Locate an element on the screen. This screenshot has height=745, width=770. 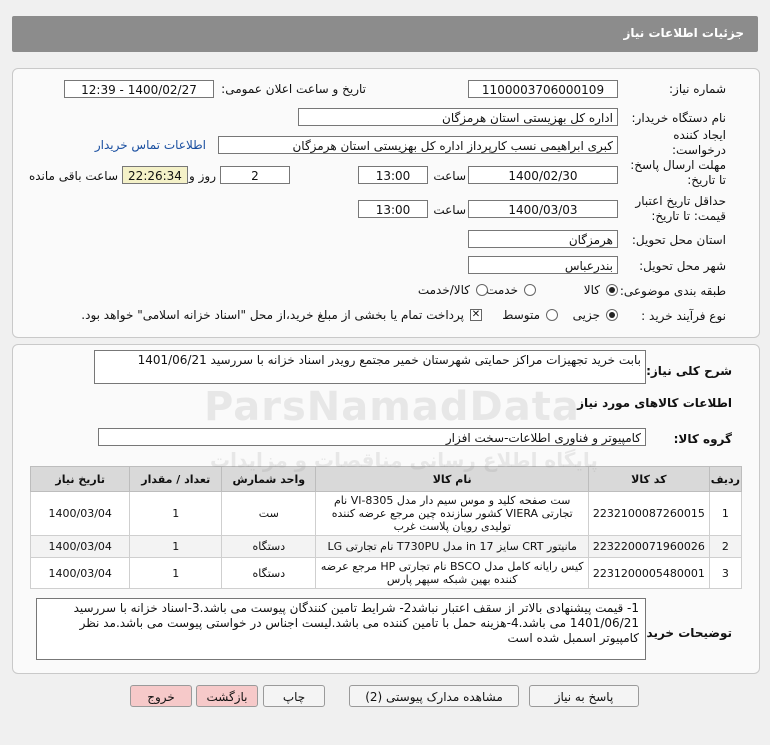
col-unit: واحد شمارش is located at coordinates (269, 479).